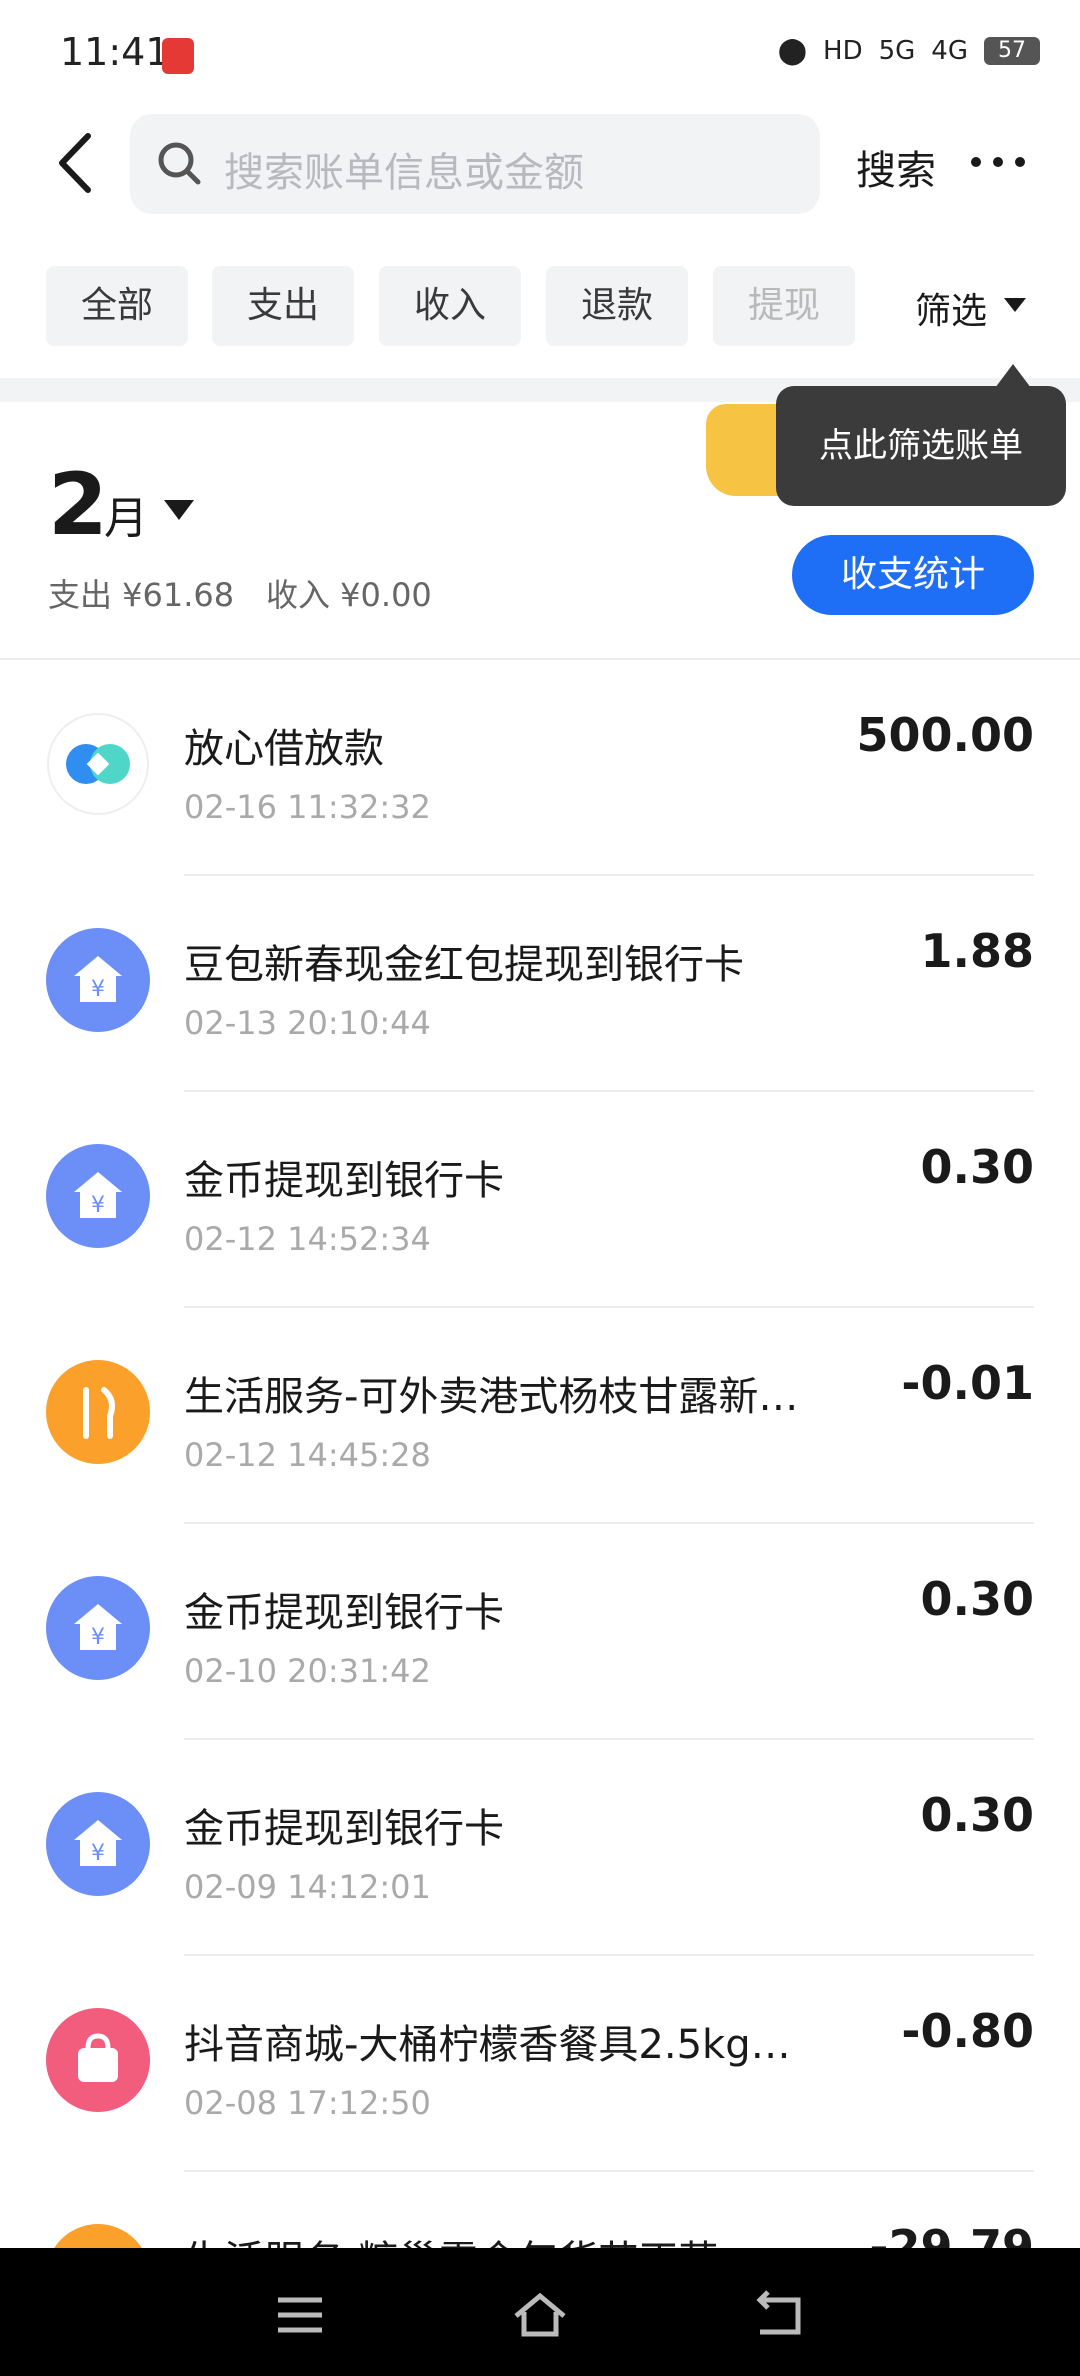  What do you see at coordinates (179, 163) in the screenshot?
I see `search-icon` at bounding box center [179, 163].